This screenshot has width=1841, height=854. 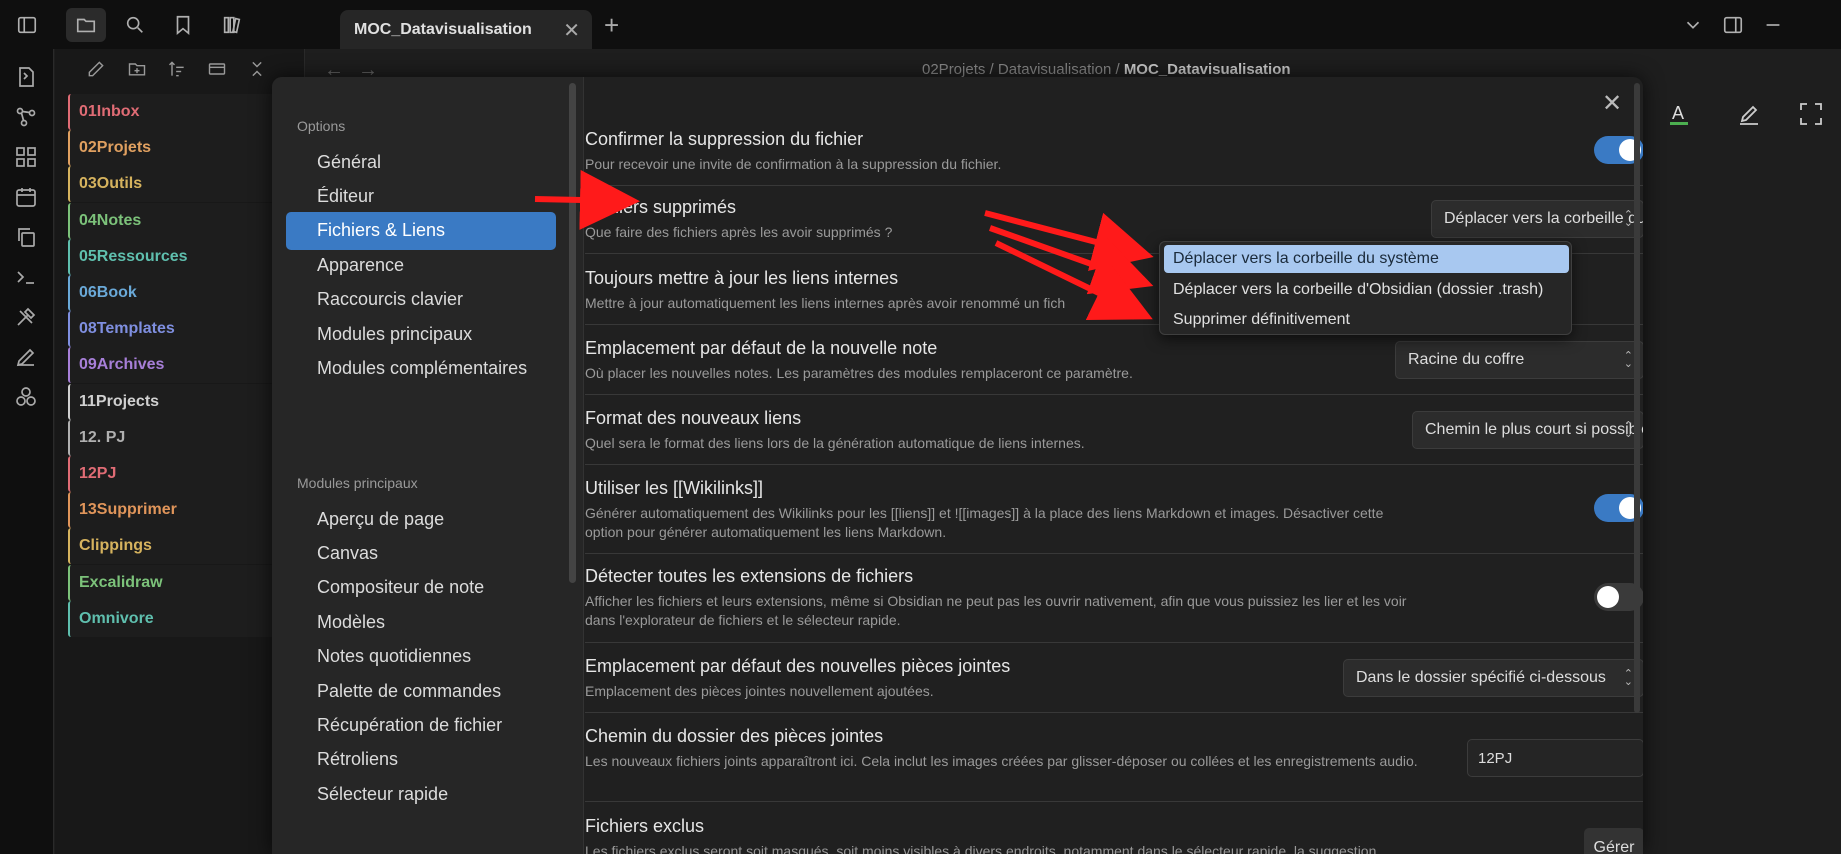 I want to click on excalidraw-icon, so click(x=26, y=357).